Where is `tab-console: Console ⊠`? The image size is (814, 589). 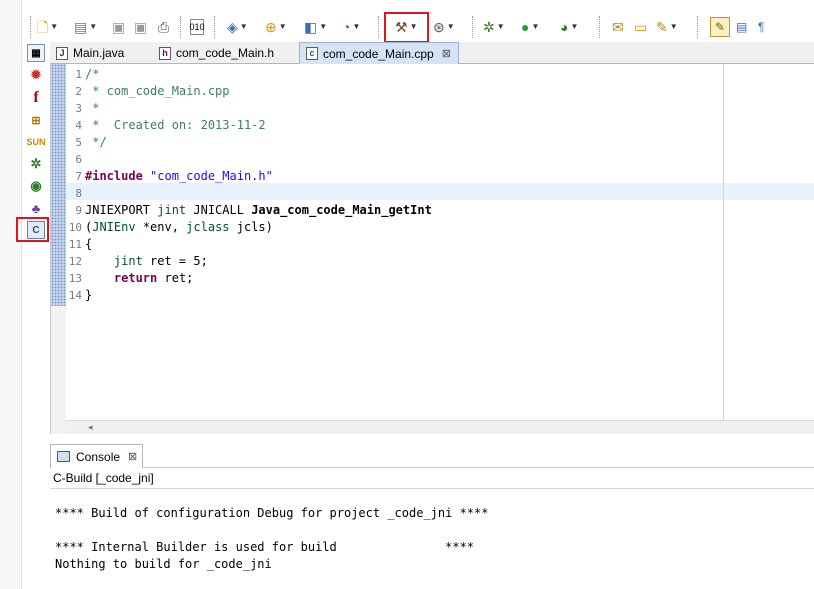
tab-console: Console ⊠ is located at coordinates (96, 456).